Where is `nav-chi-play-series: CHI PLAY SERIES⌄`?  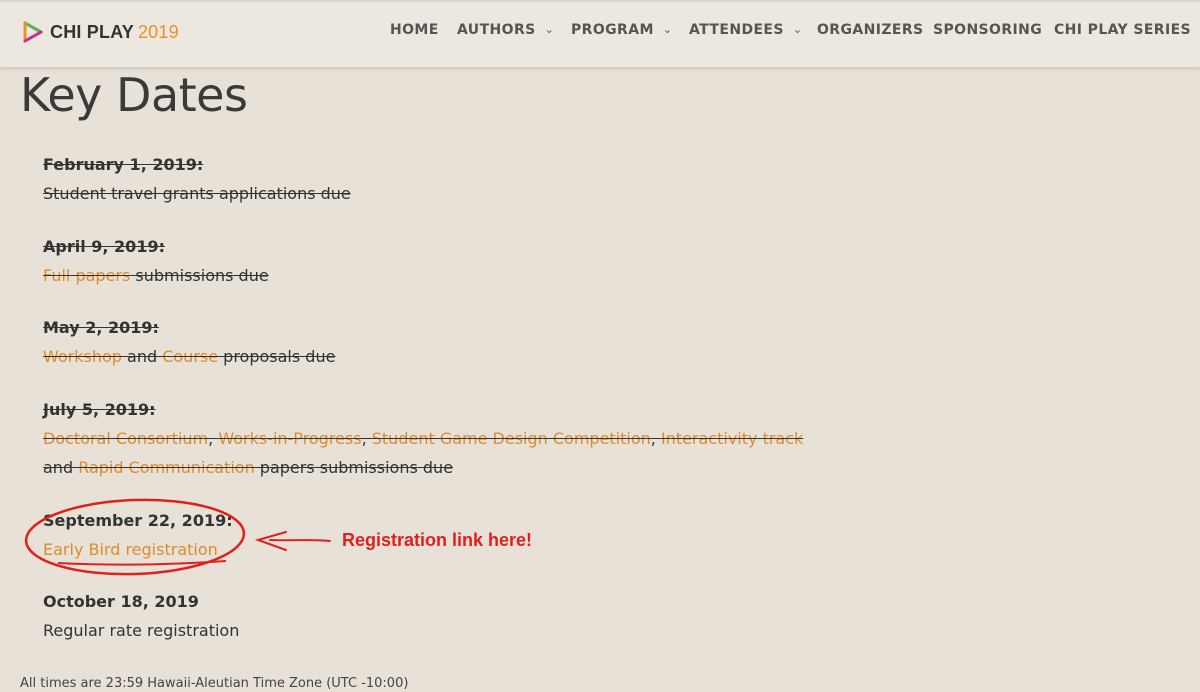
nav-chi-play-series: CHI PLAY SERIES⌄ is located at coordinates (1127, 30).